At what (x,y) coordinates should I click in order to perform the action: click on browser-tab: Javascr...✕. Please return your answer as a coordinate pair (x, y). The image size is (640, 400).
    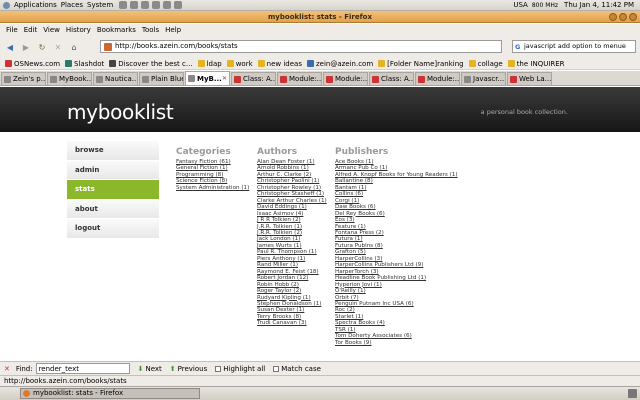
    Looking at the image, I should click on (483, 78).